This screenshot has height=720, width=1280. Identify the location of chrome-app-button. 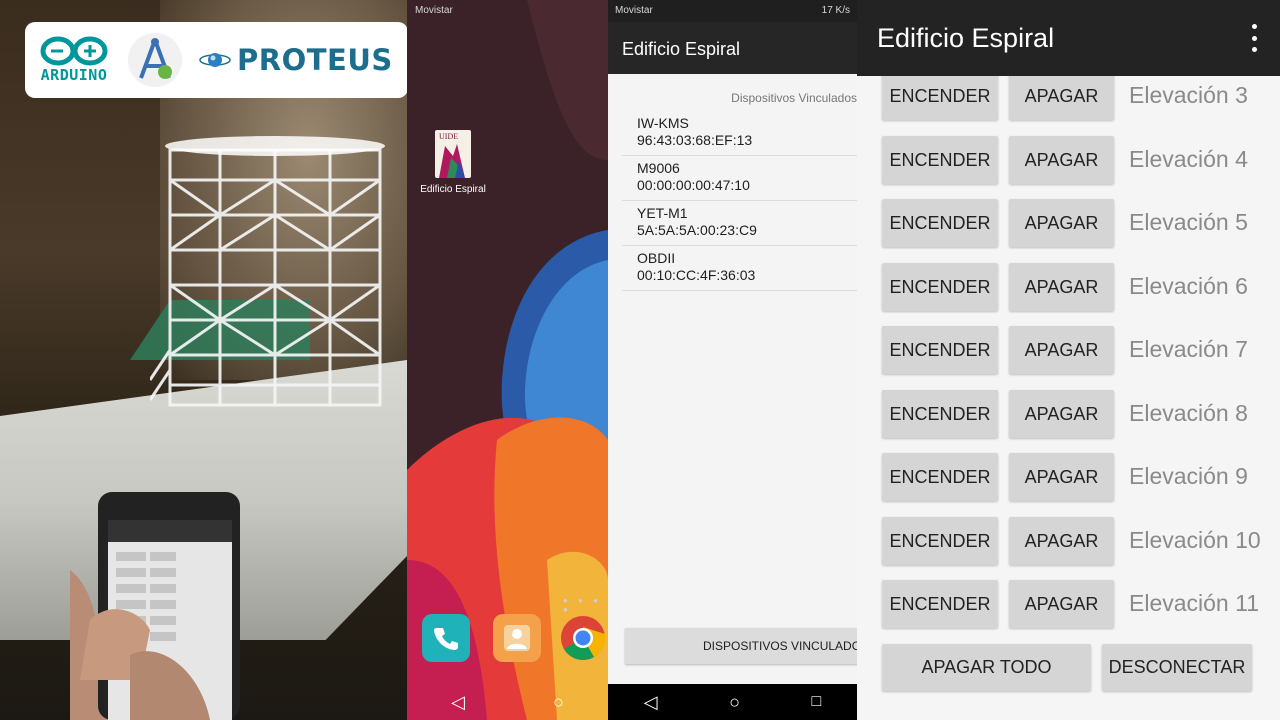
(583, 638).